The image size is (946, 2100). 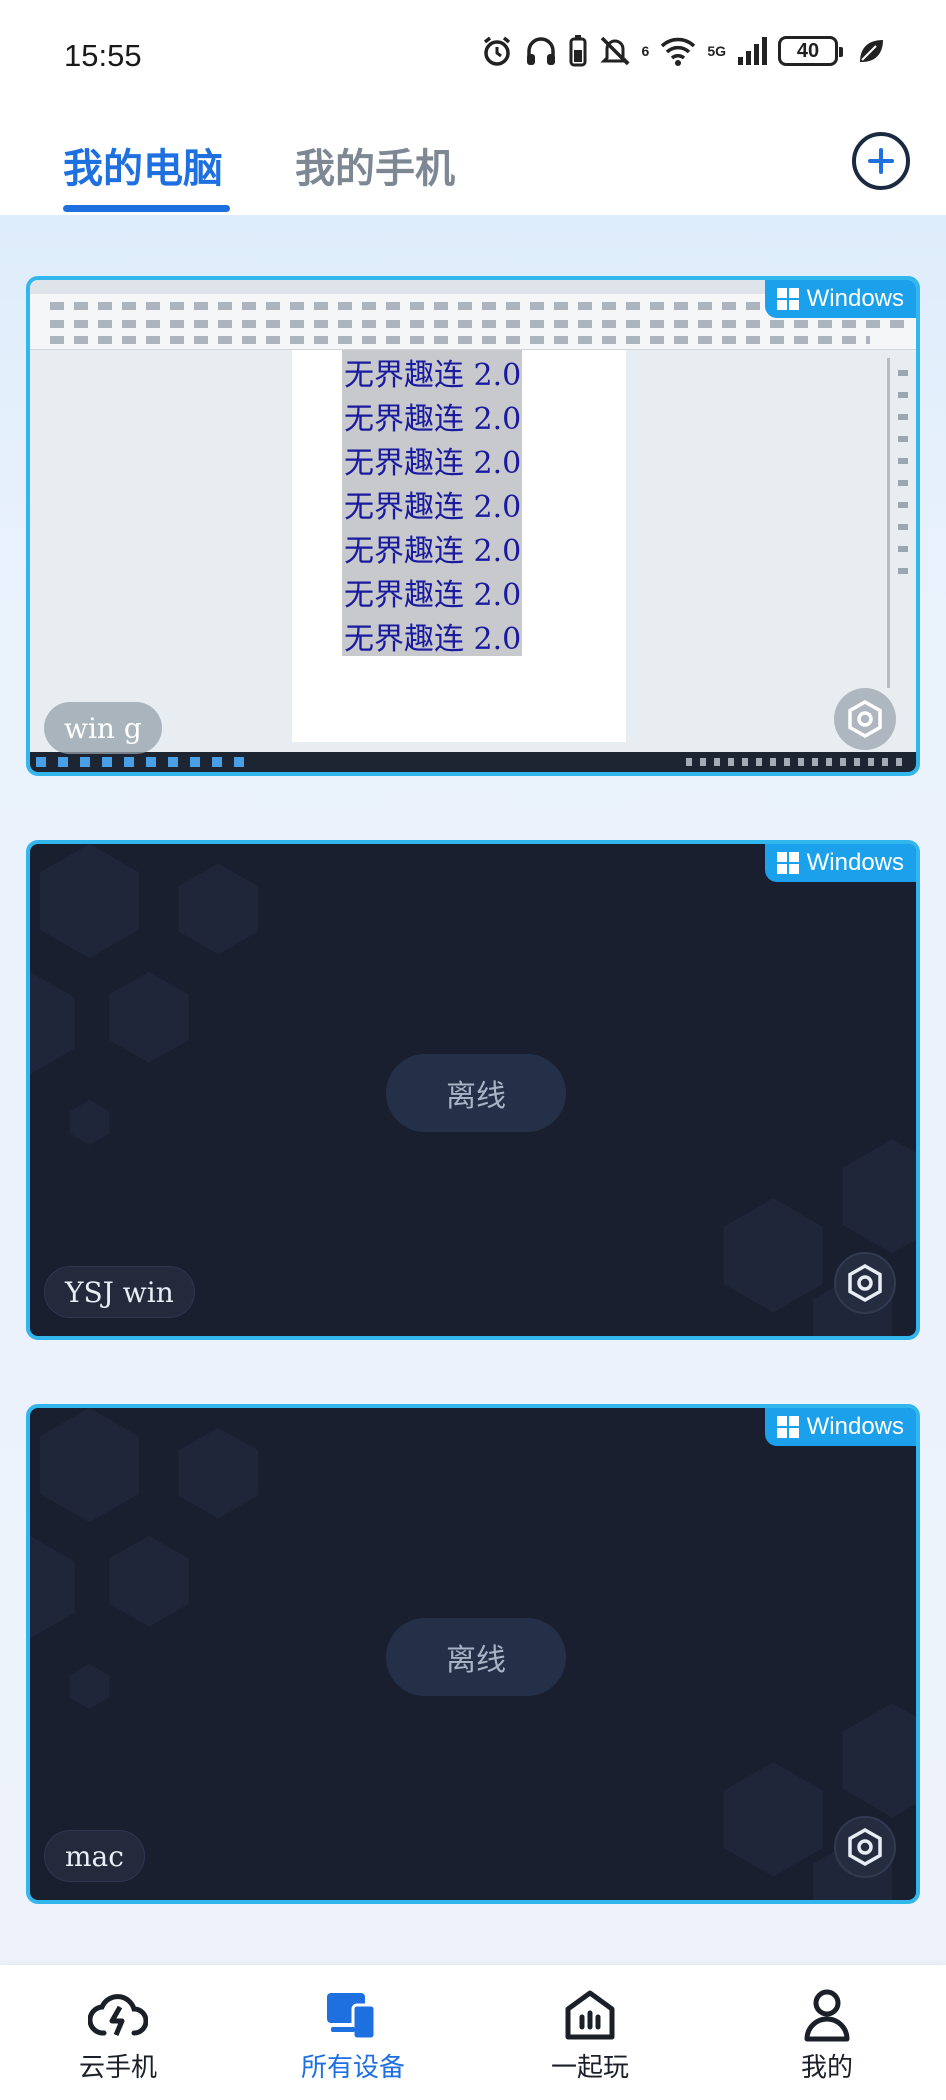 I want to click on header: 我的电脑 我的手机, so click(x=473, y=162).